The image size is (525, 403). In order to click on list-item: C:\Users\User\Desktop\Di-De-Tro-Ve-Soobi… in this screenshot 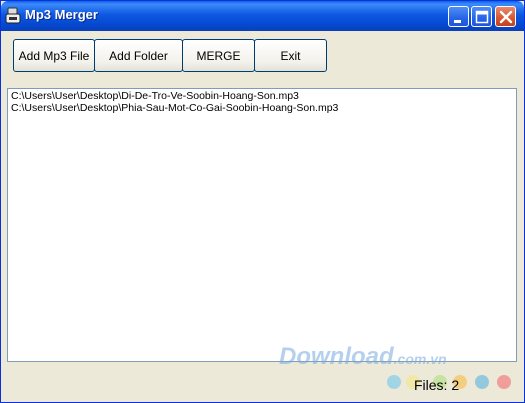, I will do `click(173, 96)`.